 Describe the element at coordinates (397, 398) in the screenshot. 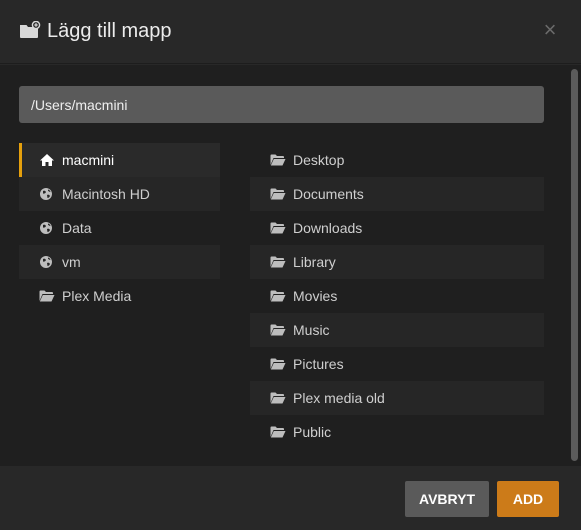

I see `folder-item-plex-media-old: Plex media old` at that location.